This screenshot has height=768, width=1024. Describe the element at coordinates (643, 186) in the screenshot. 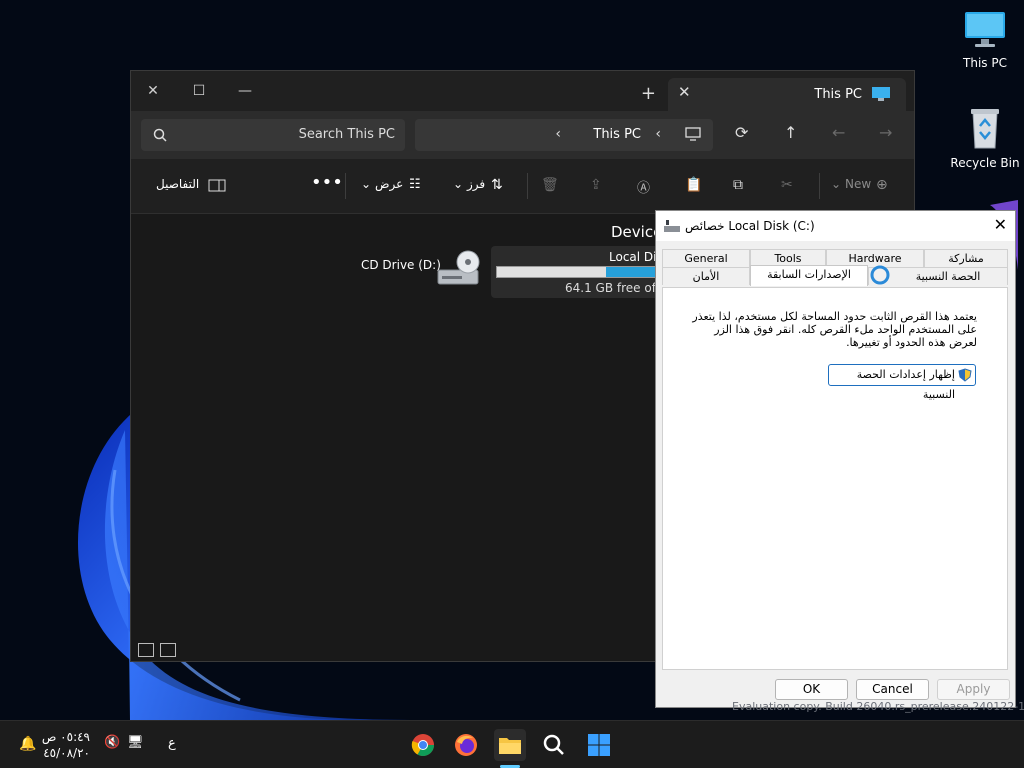

I see `rename-icon: Ⓐ` at that location.